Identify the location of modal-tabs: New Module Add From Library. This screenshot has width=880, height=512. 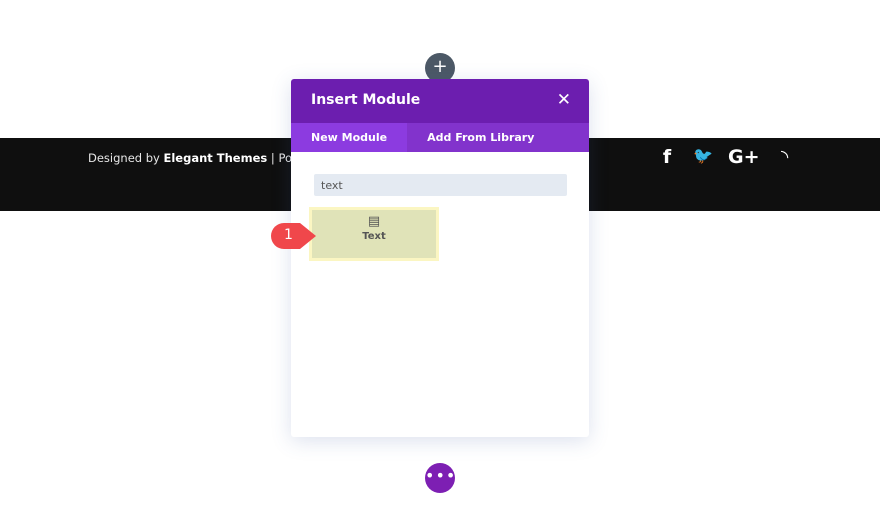
(440, 137).